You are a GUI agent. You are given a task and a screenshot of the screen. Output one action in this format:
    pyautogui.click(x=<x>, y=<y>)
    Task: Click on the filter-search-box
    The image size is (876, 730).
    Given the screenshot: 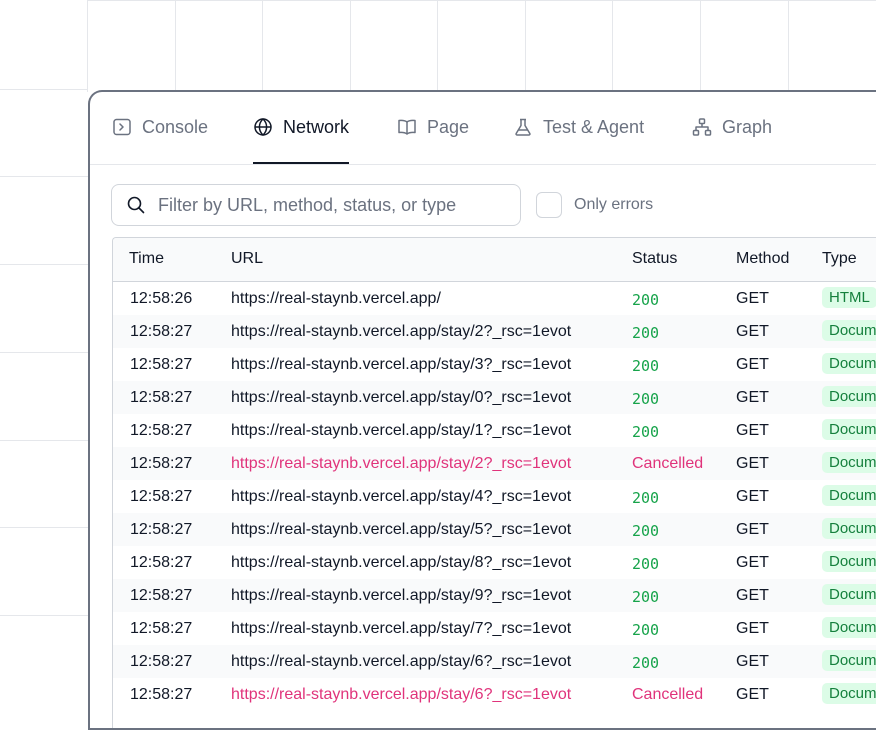 What is the action you would take?
    pyautogui.click(x=316, y=205)
    